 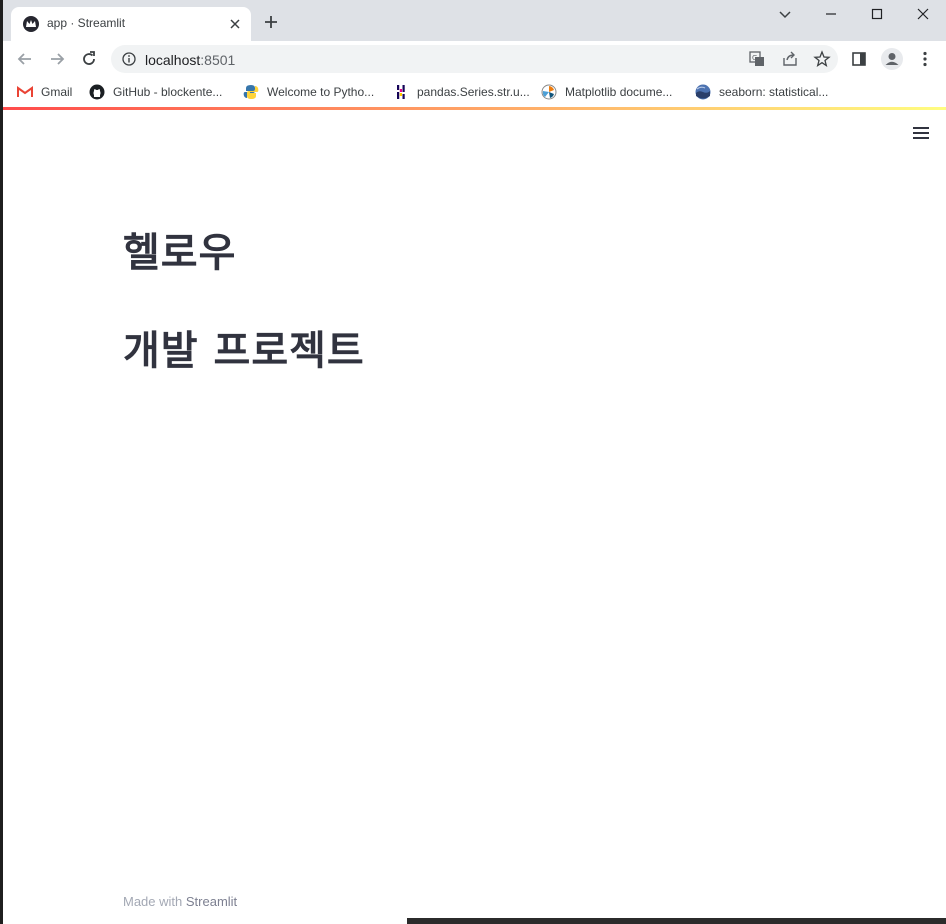 I want to click on tab-app: app · Streamlit, so click(x=131, y=24).